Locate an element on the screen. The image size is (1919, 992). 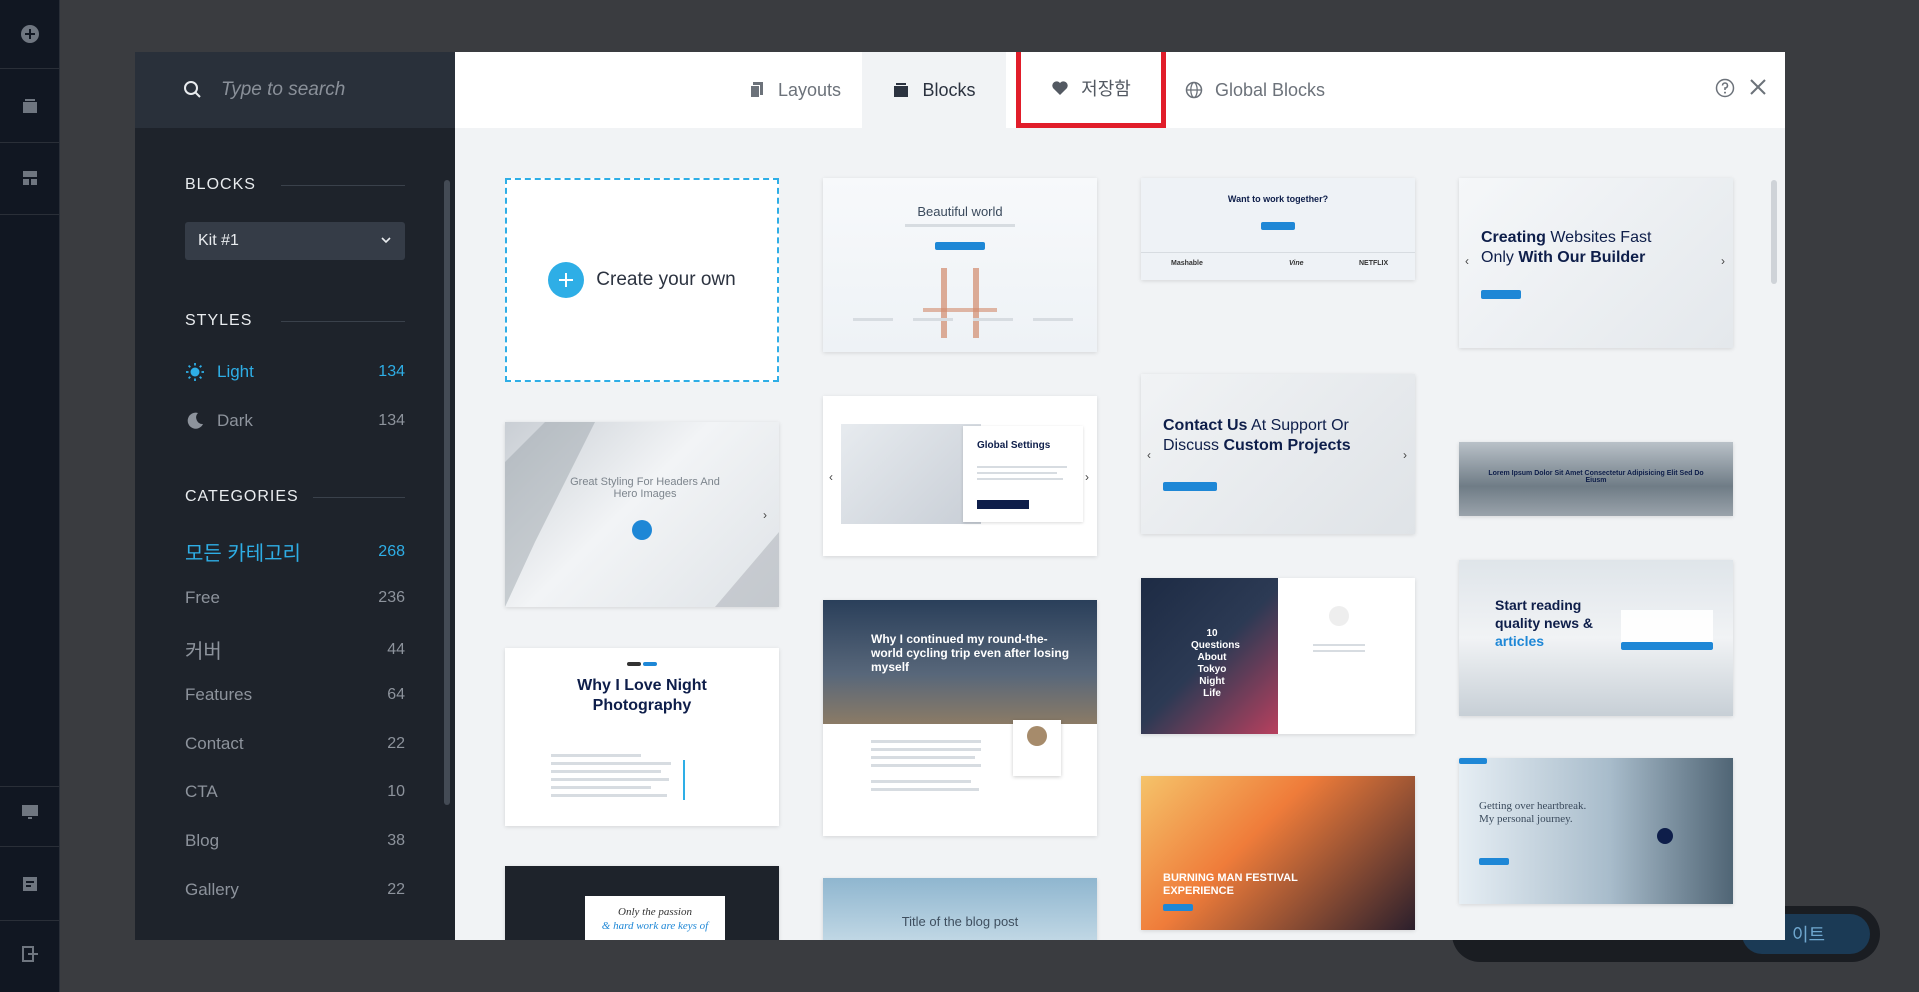
layouts-icon is located at coordinates (756, 90).